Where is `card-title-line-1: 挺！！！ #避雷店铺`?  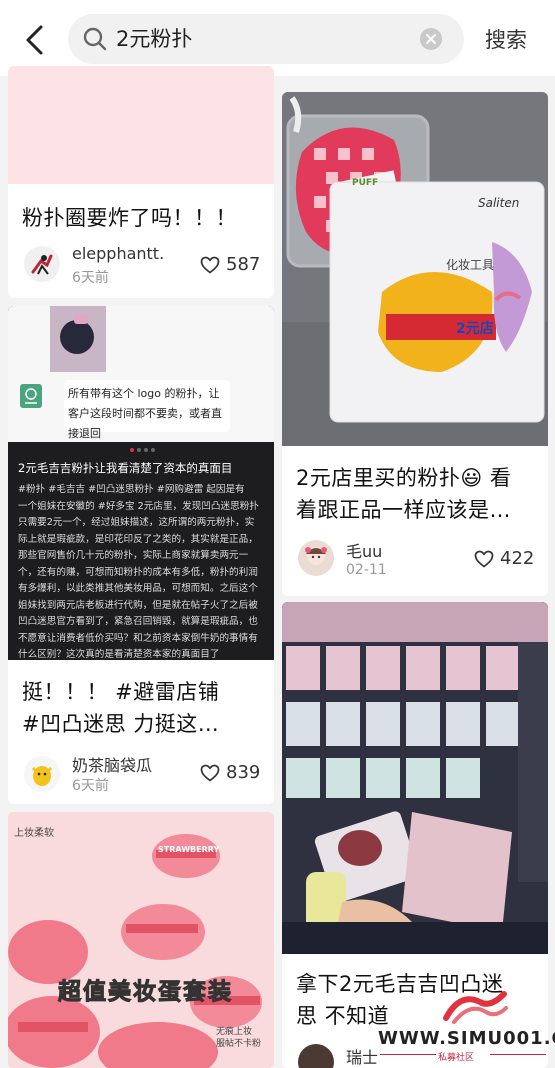
card-title-line-1: 挺！！！ #避雷店铺 is located at coordinates (121, 692).